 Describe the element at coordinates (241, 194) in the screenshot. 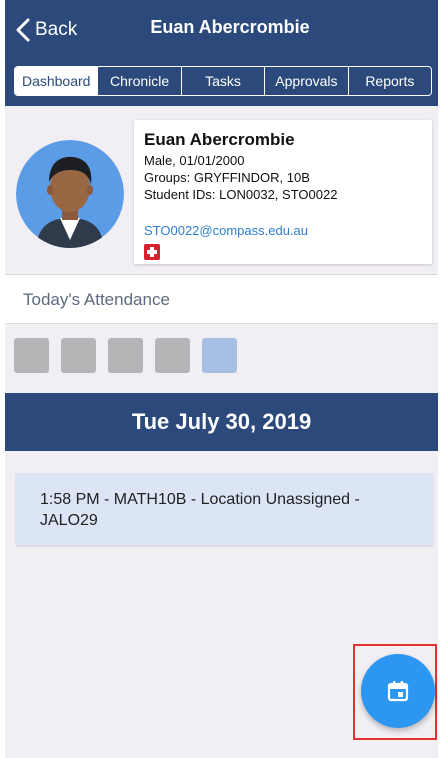

I see `student-ids: Student IDs: LON0032, STO0022` at that location.